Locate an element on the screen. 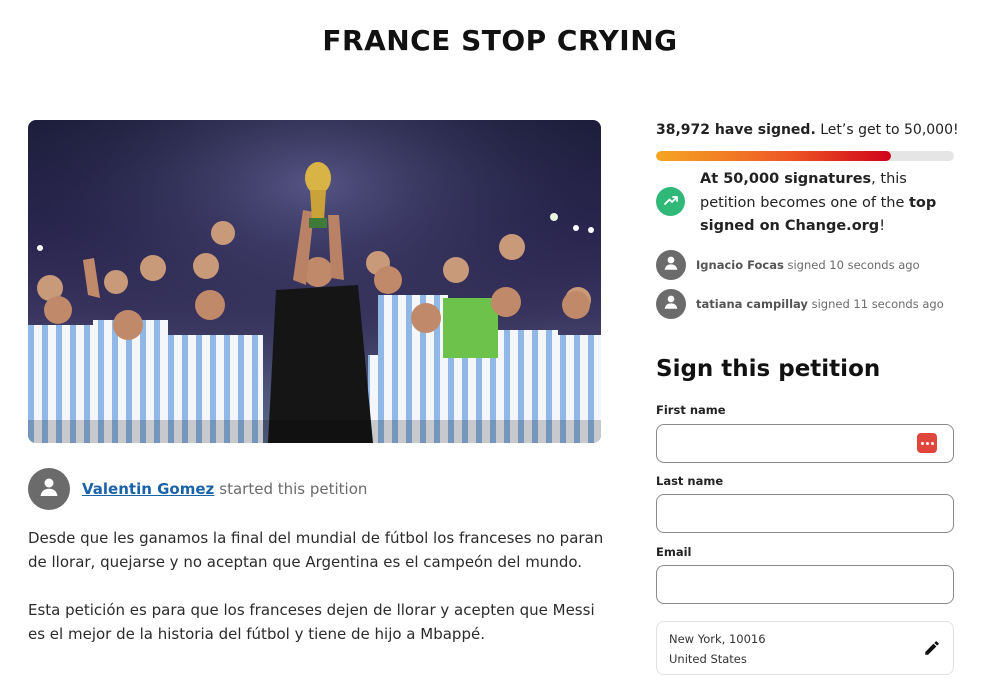  last-name-label: Last name is located at coordinates (690, 481).